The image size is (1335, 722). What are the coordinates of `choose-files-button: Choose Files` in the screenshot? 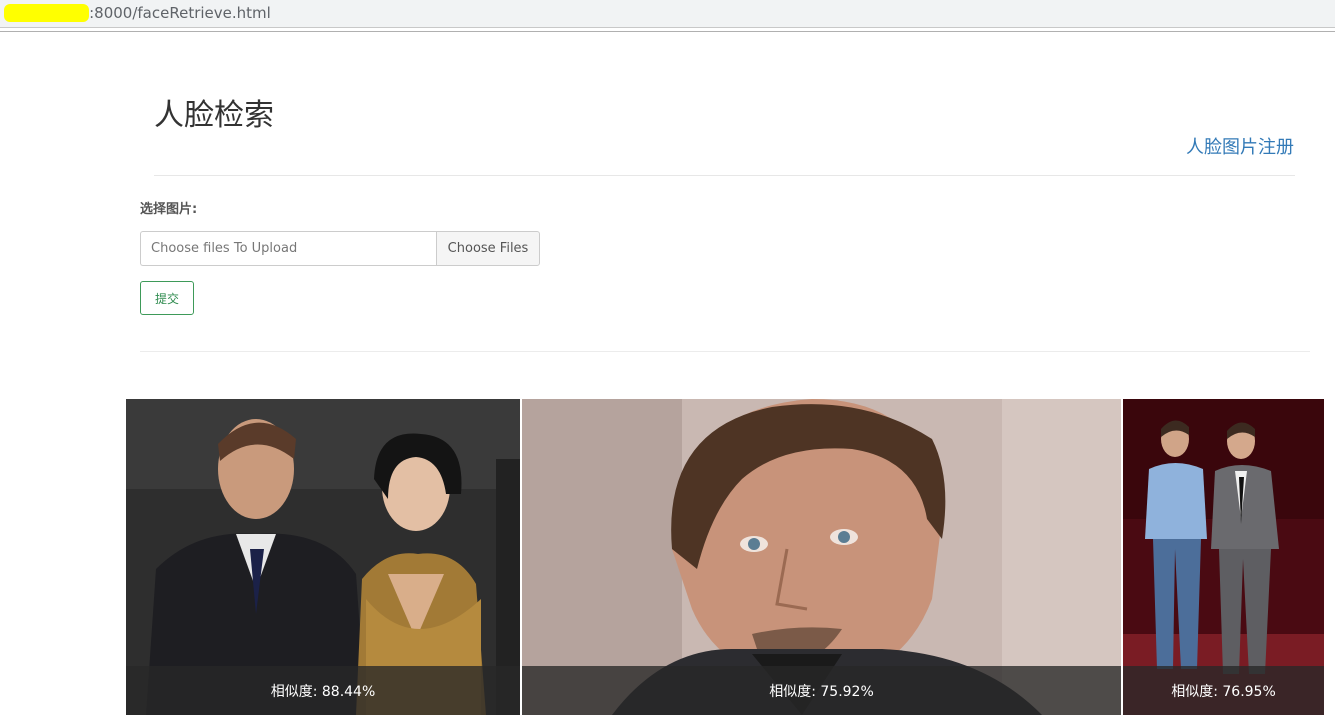 It's located at (488, 248).